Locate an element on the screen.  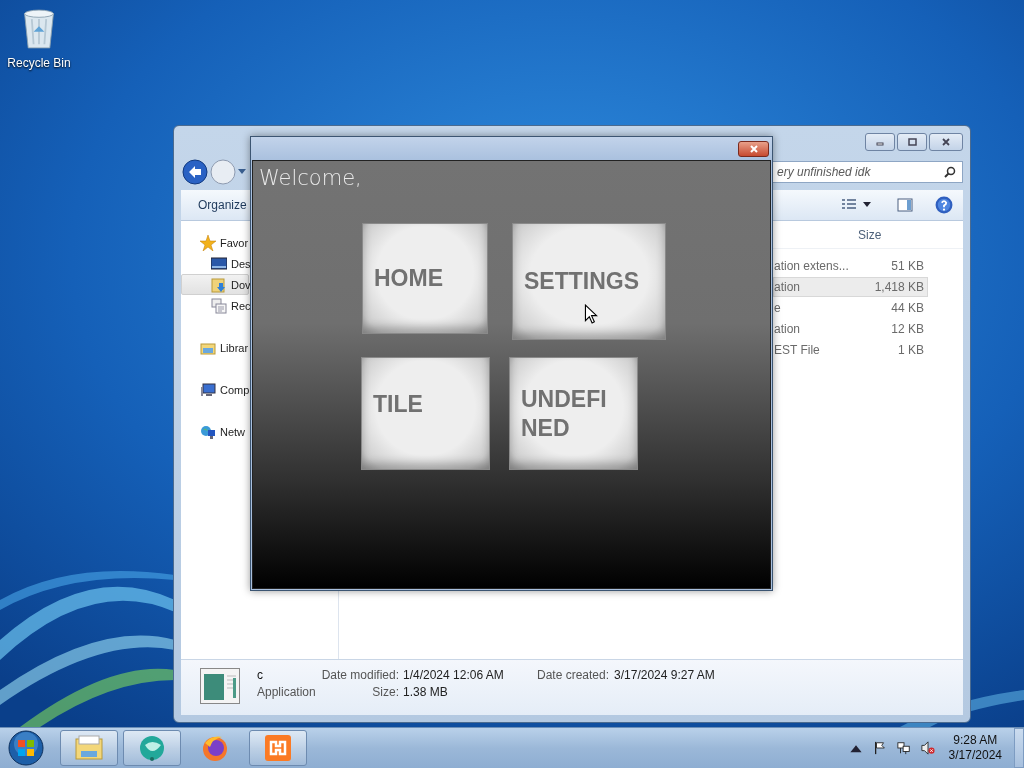
maximize-icon is located at coordinates (912, 142).